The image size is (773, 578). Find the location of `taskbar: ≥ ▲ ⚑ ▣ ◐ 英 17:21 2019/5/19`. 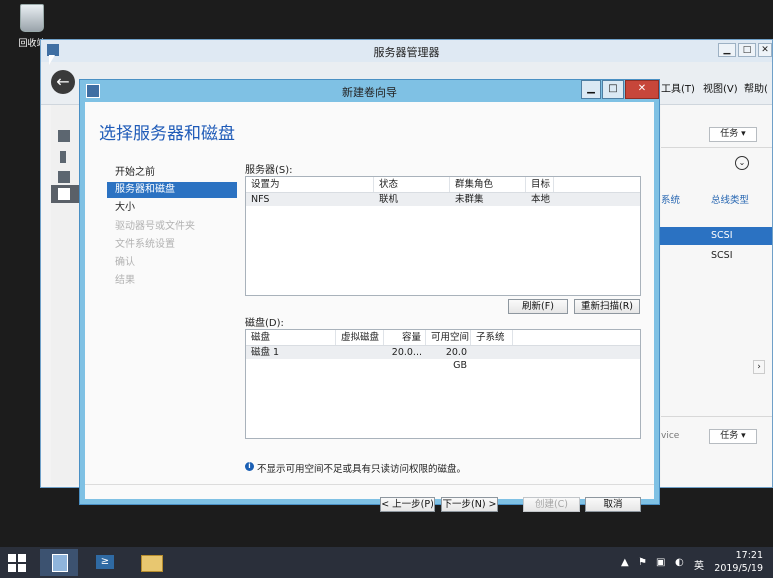

taskbar: ≥ ▲ ⚑ ▣ ◐ 英 17:21 2019/5/19 is located at coordinates (386, 562).